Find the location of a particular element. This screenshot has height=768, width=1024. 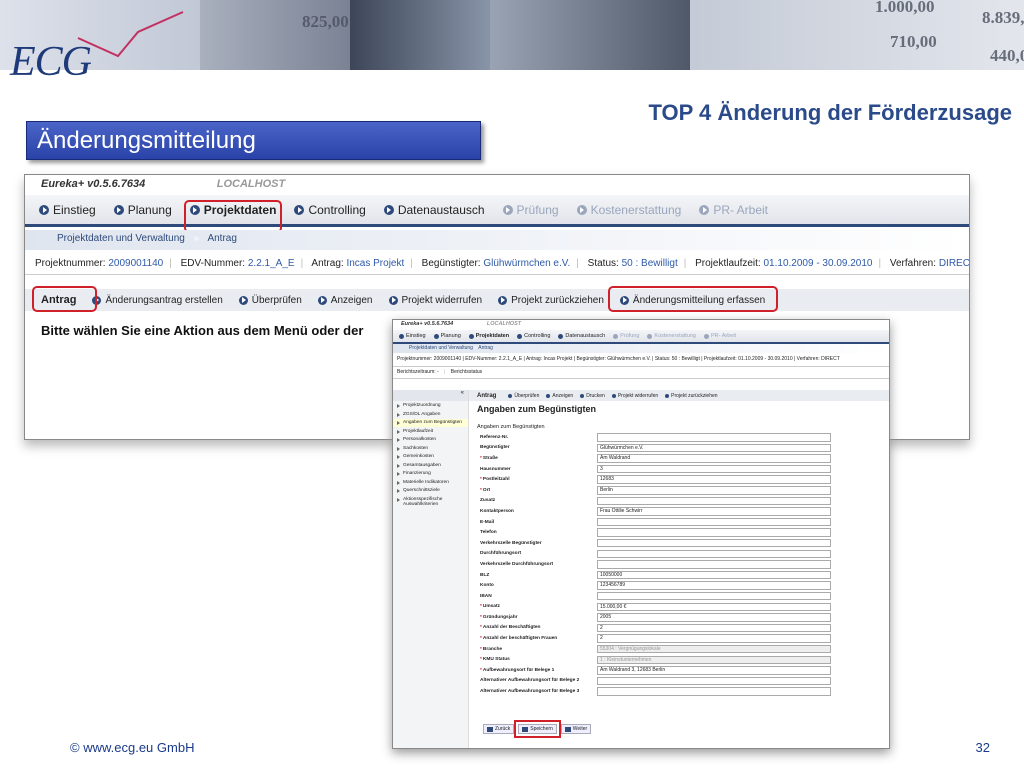

form-label: Hausnummer is located at coordinates (537, 469).